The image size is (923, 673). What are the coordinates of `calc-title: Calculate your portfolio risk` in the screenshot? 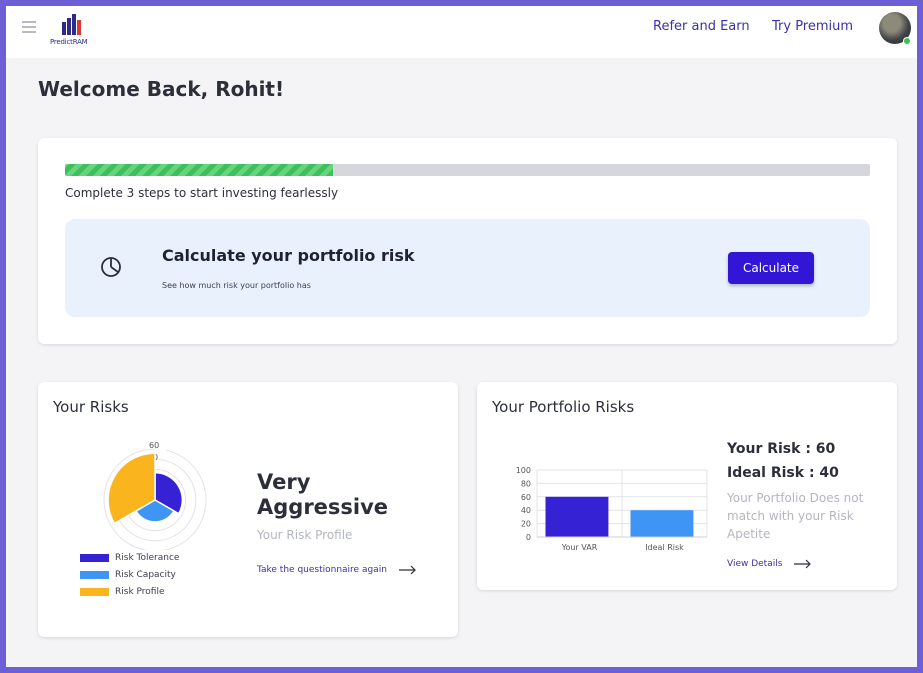 It's located at (288, 255).